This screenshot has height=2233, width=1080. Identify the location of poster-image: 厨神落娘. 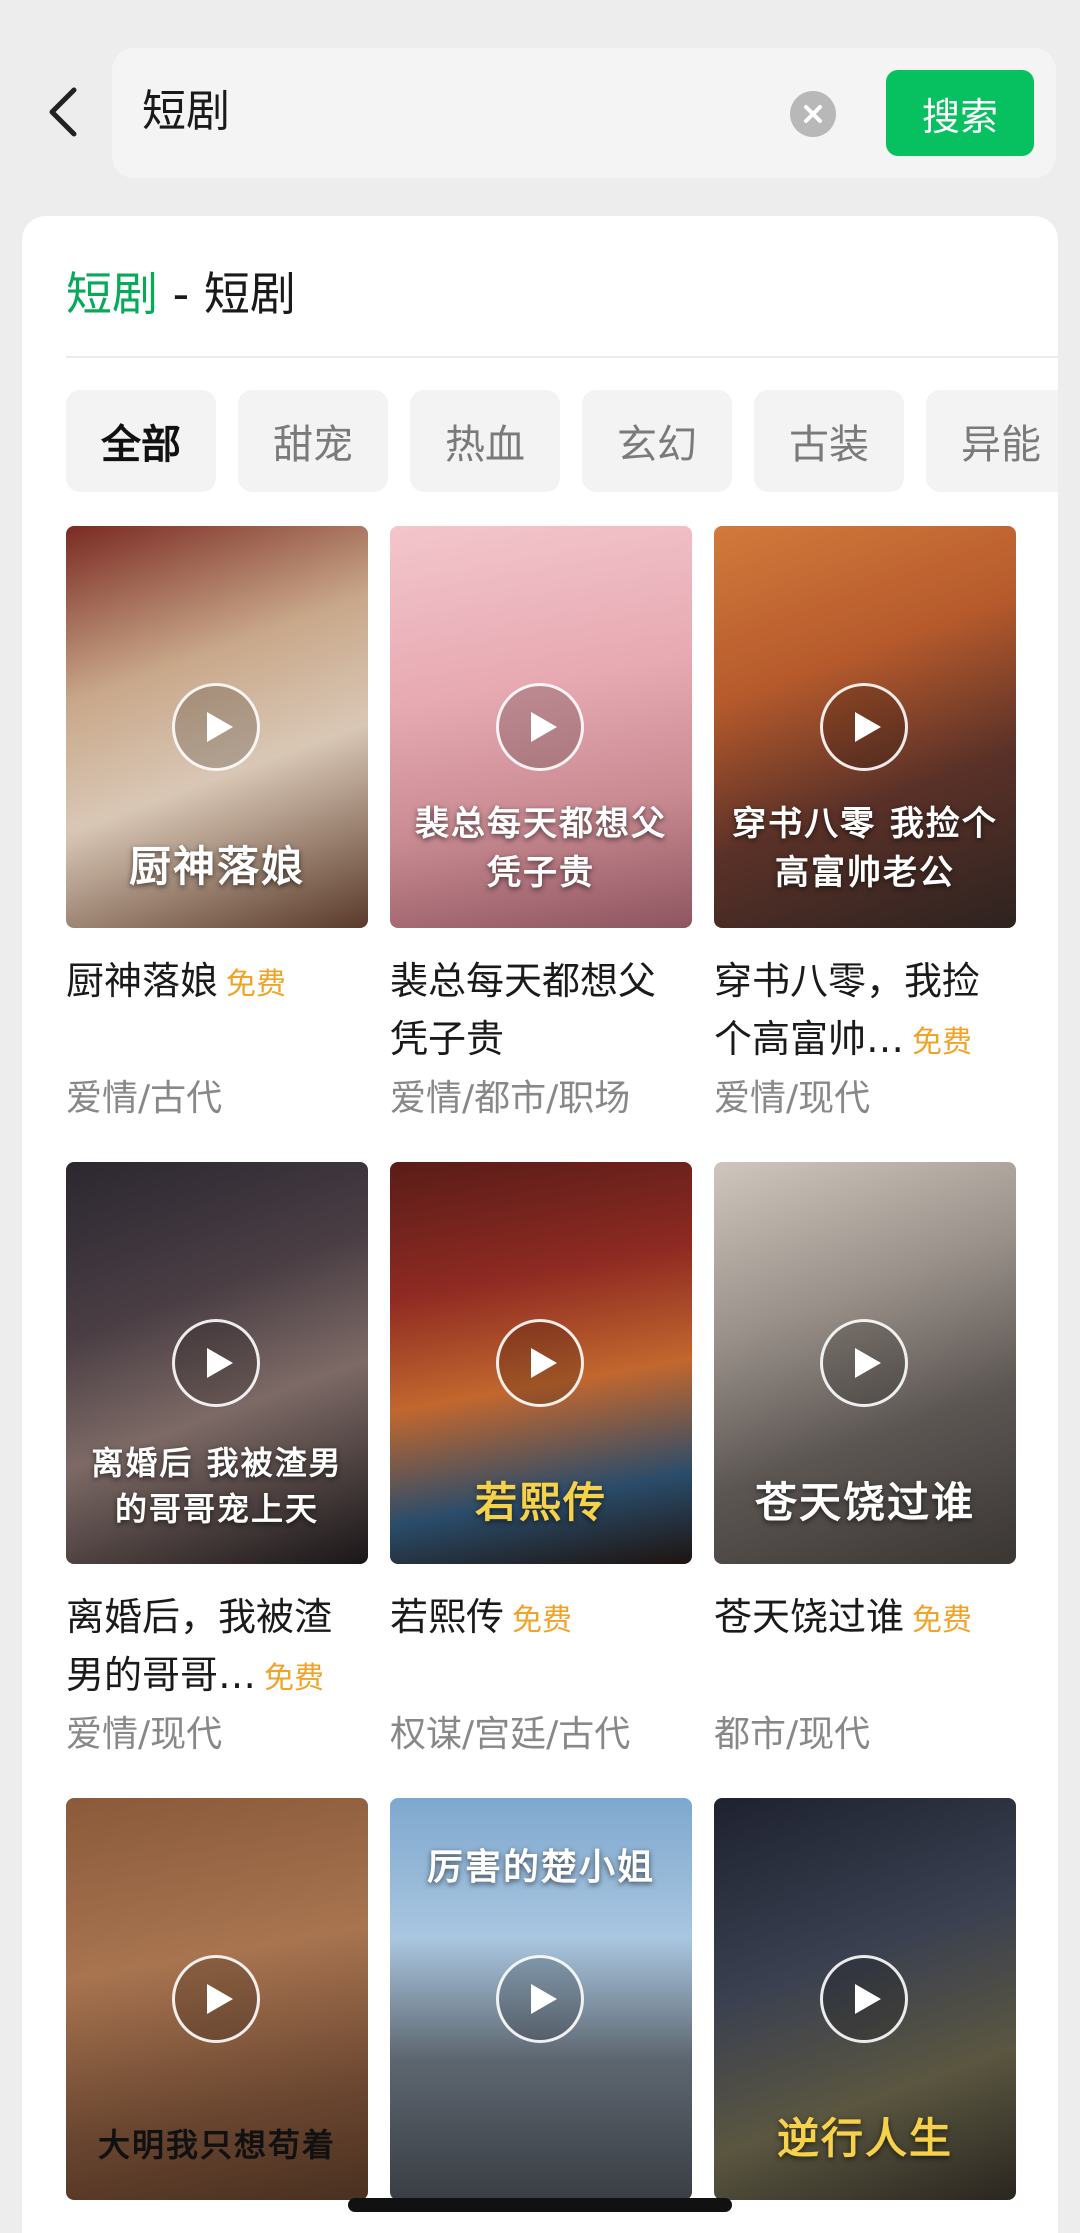
(217, 727).